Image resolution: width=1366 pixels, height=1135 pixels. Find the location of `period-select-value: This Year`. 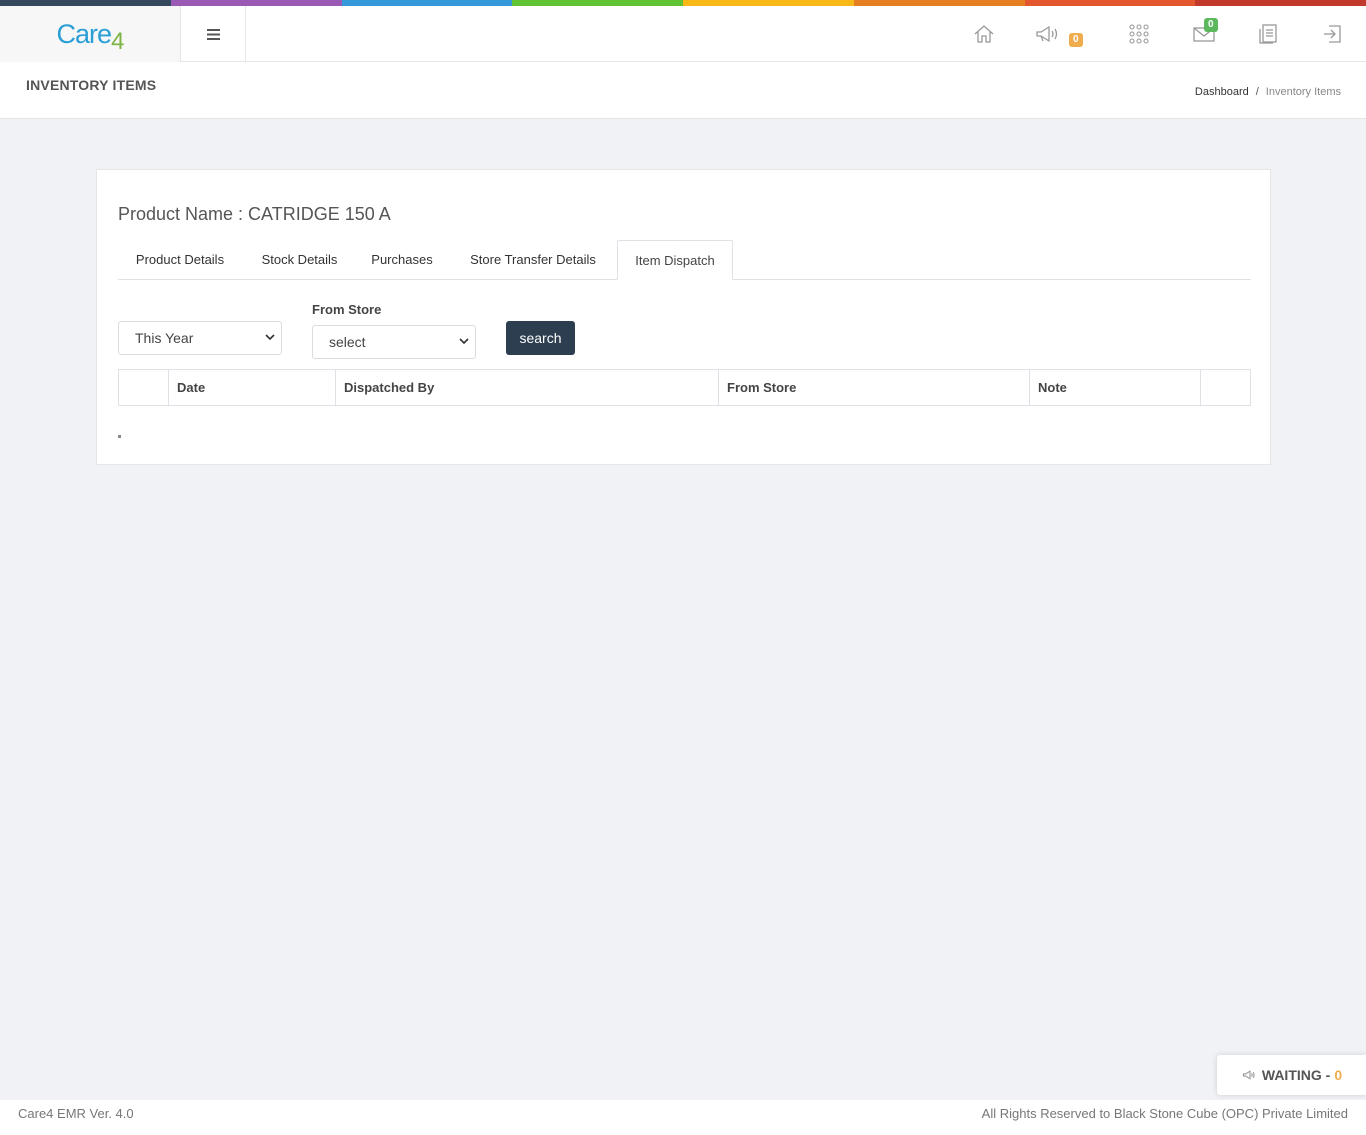

period-select-value: This Year is located at coordinates (164, 338).